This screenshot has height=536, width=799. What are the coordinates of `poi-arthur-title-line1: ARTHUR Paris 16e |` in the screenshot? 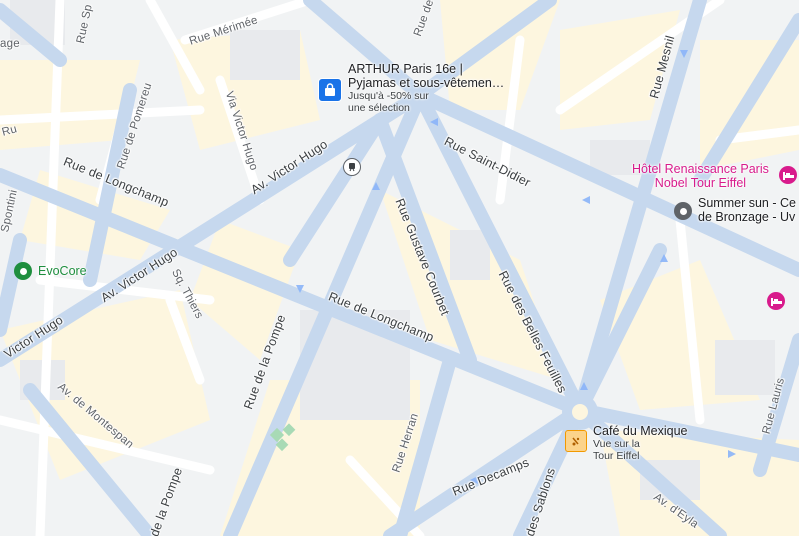 It's located at (405, 69).